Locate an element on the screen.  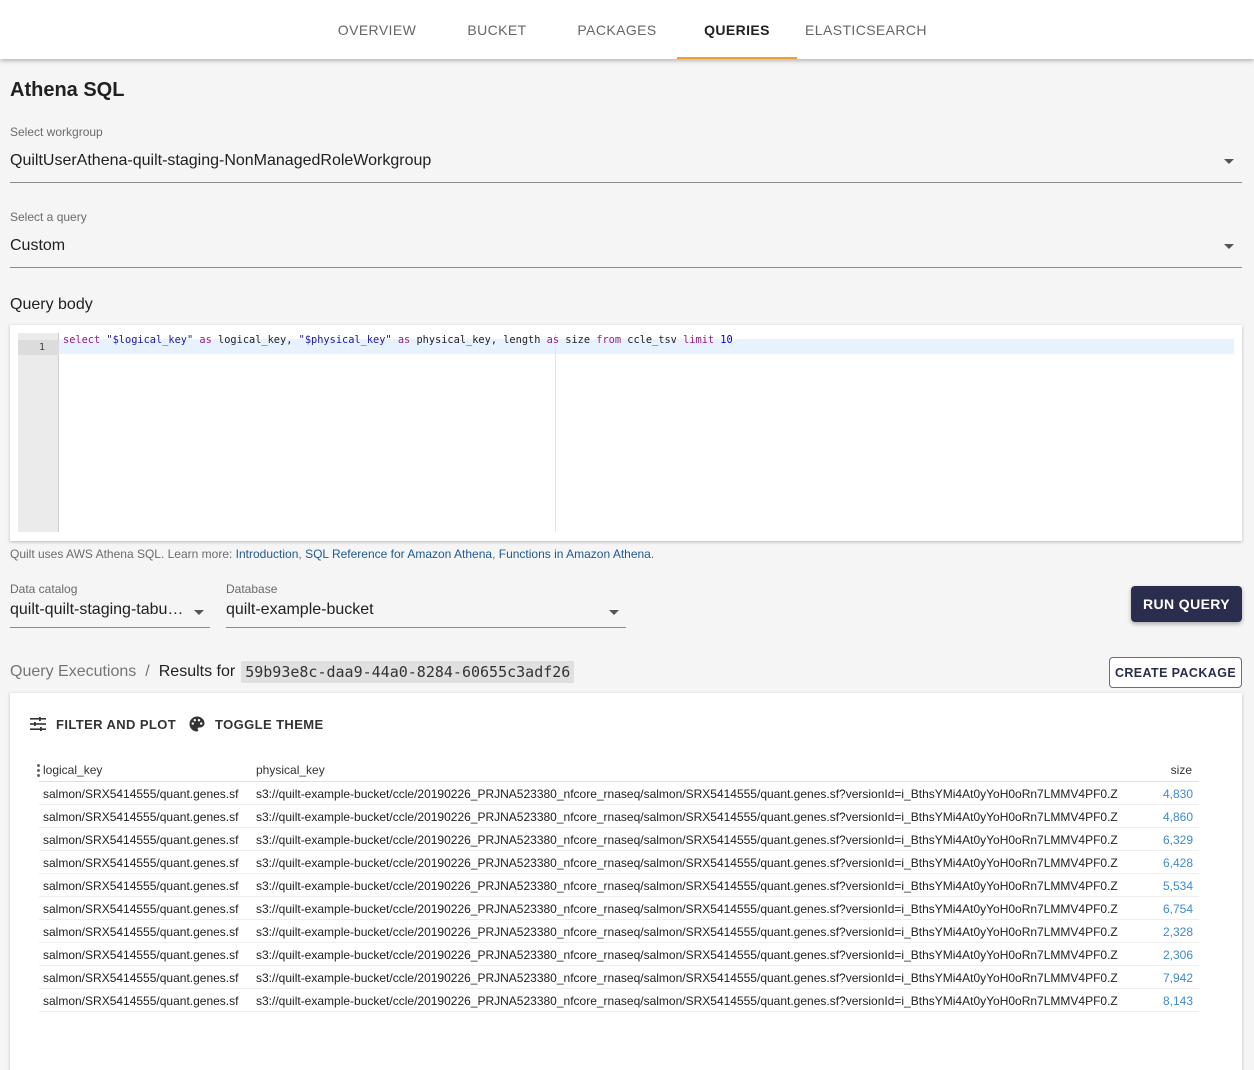
link-functions: Functions in Amazon Athena is located at coordinates (575, 554).